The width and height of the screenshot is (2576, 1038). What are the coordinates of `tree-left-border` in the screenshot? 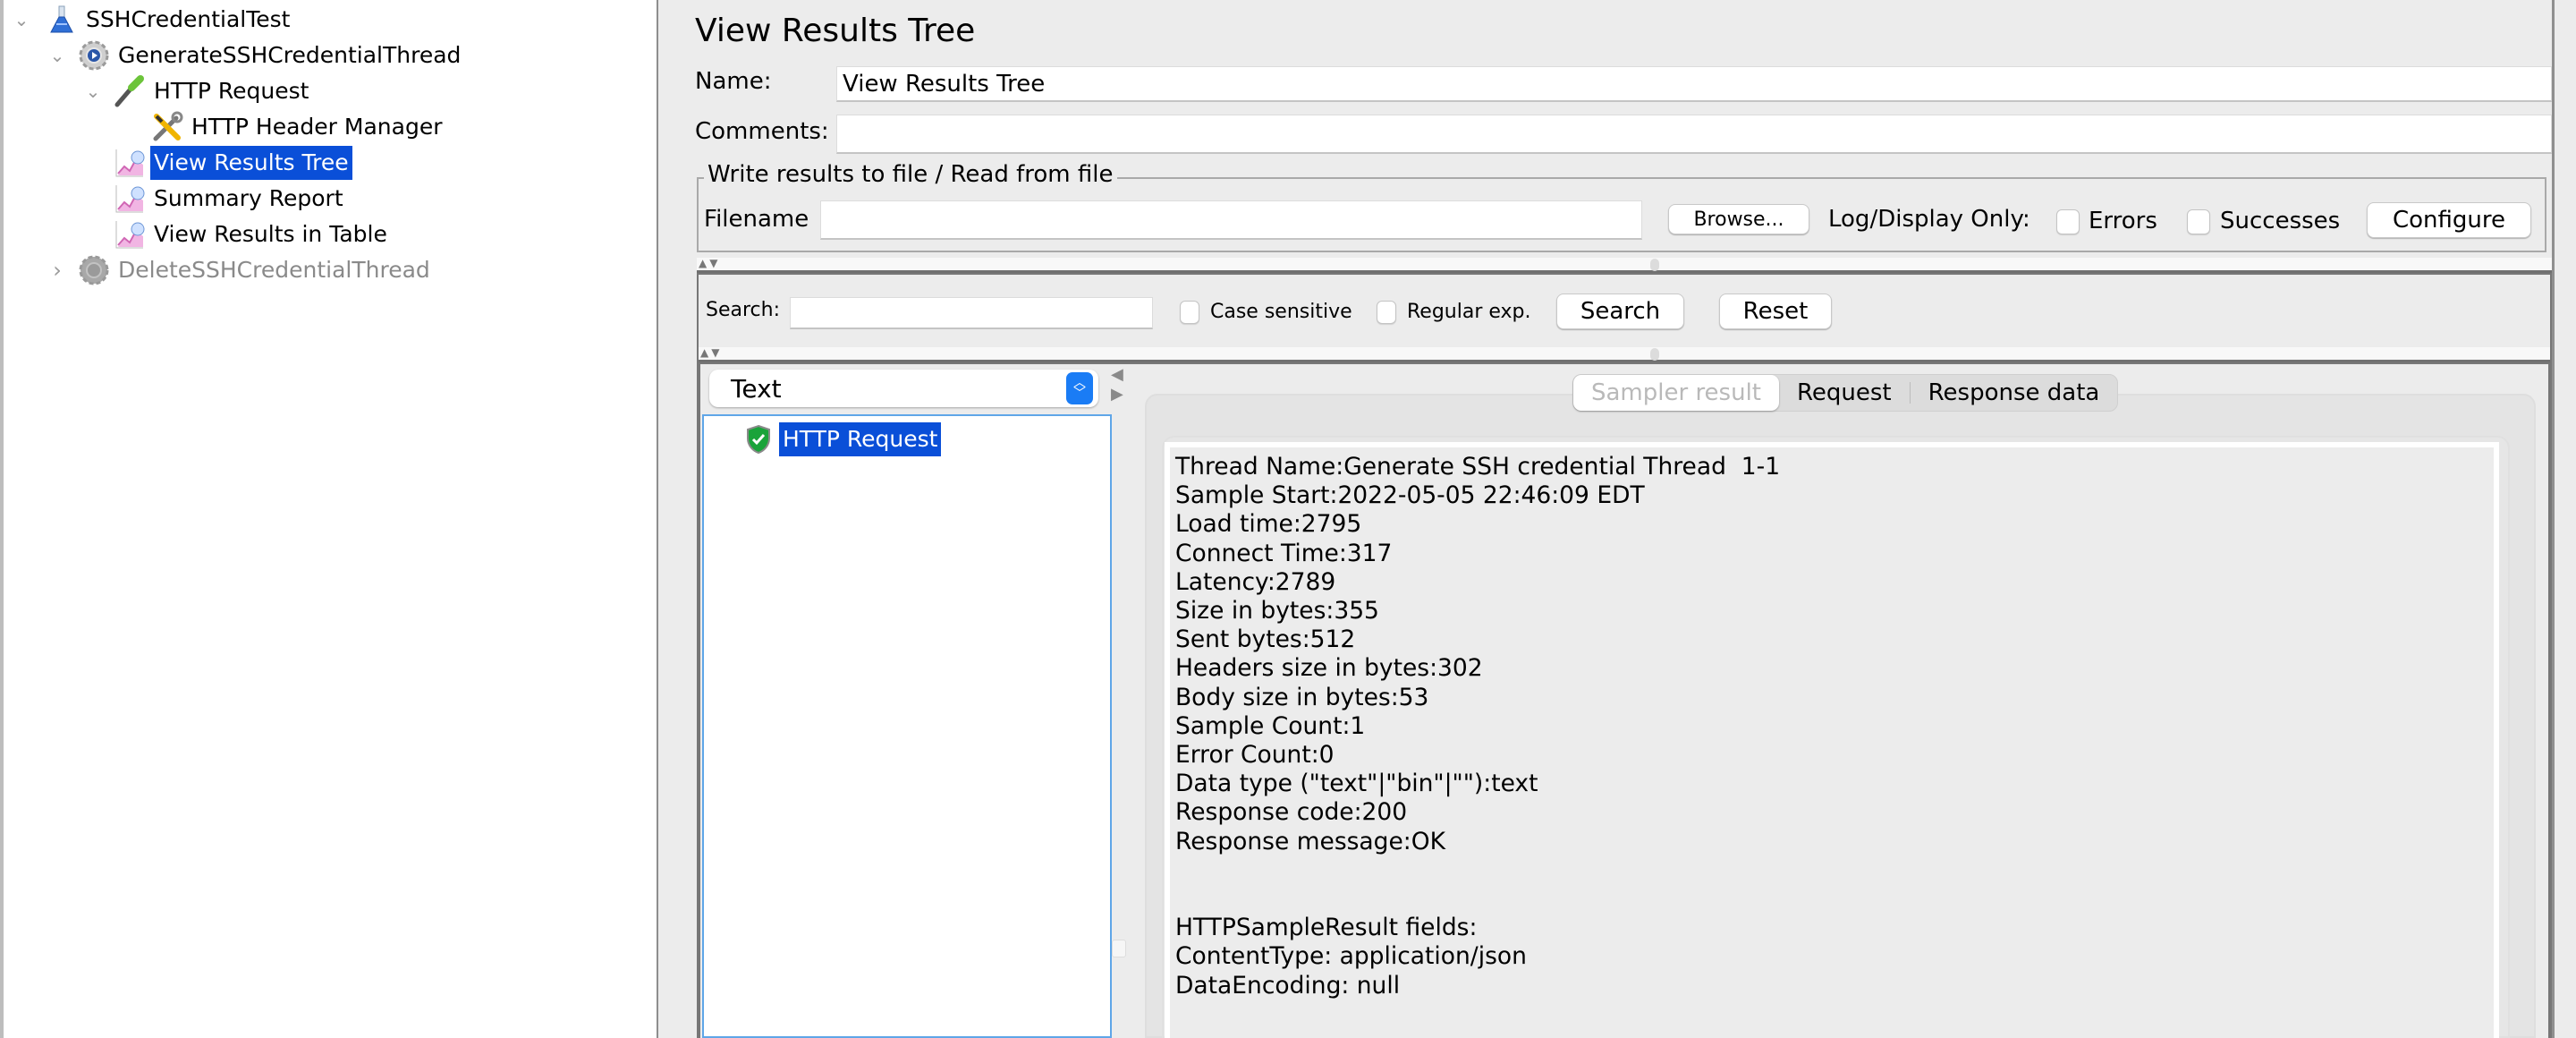 It's located at (2, 519).